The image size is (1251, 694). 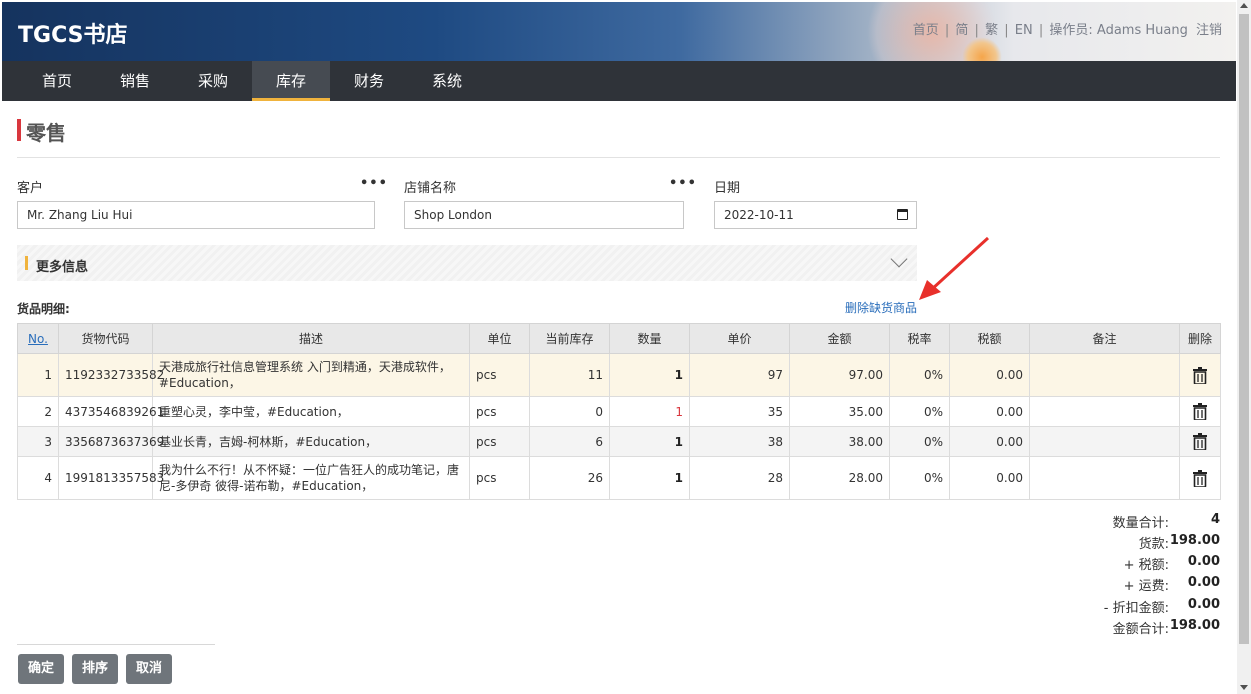 What do you see at coordinates (919, 338) in the screenshot?
I see `header-tax-rate: 税率` at bounding box center [919, 338].